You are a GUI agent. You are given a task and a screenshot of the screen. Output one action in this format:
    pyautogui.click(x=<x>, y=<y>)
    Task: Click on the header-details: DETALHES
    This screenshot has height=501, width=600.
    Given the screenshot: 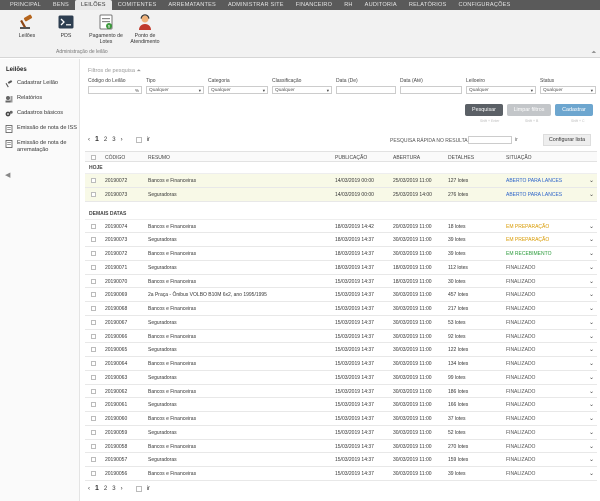 What is the action you would take?
    pyautogui.click(x=461, y=158)
    